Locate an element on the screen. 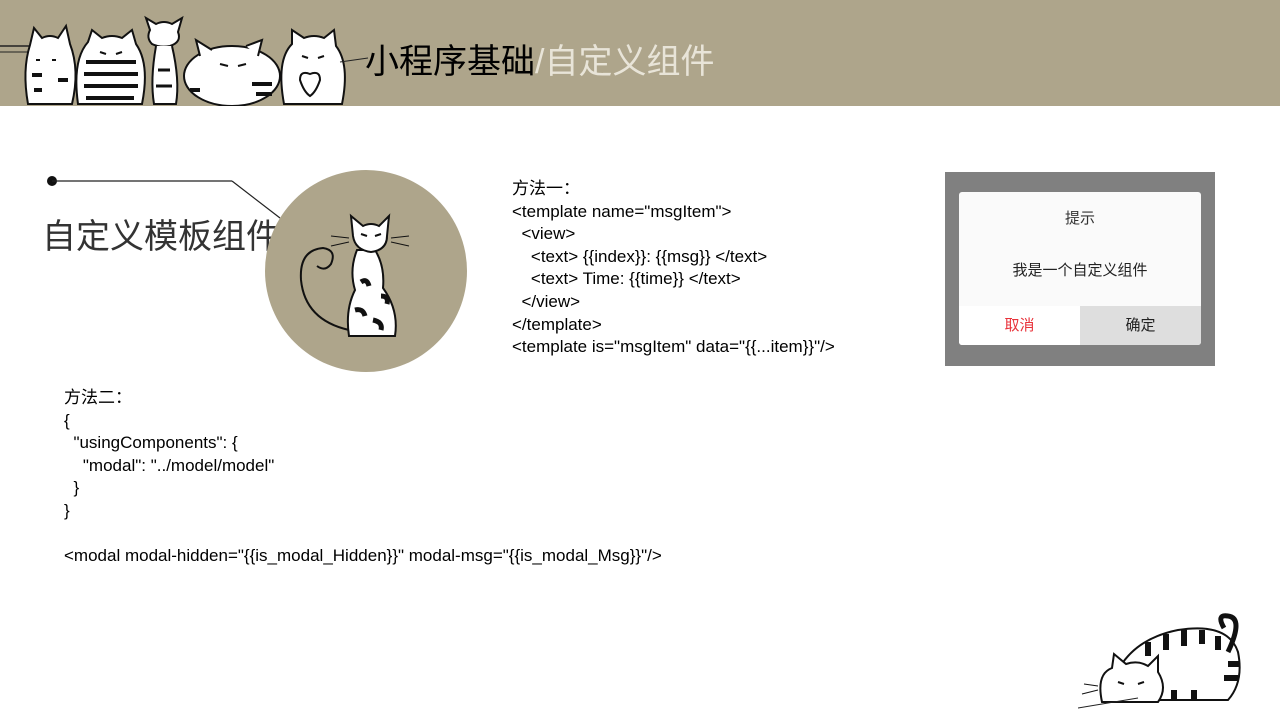 The image size is (1280, 720). sitting-cat-icon is located at coordinates (366, 271).